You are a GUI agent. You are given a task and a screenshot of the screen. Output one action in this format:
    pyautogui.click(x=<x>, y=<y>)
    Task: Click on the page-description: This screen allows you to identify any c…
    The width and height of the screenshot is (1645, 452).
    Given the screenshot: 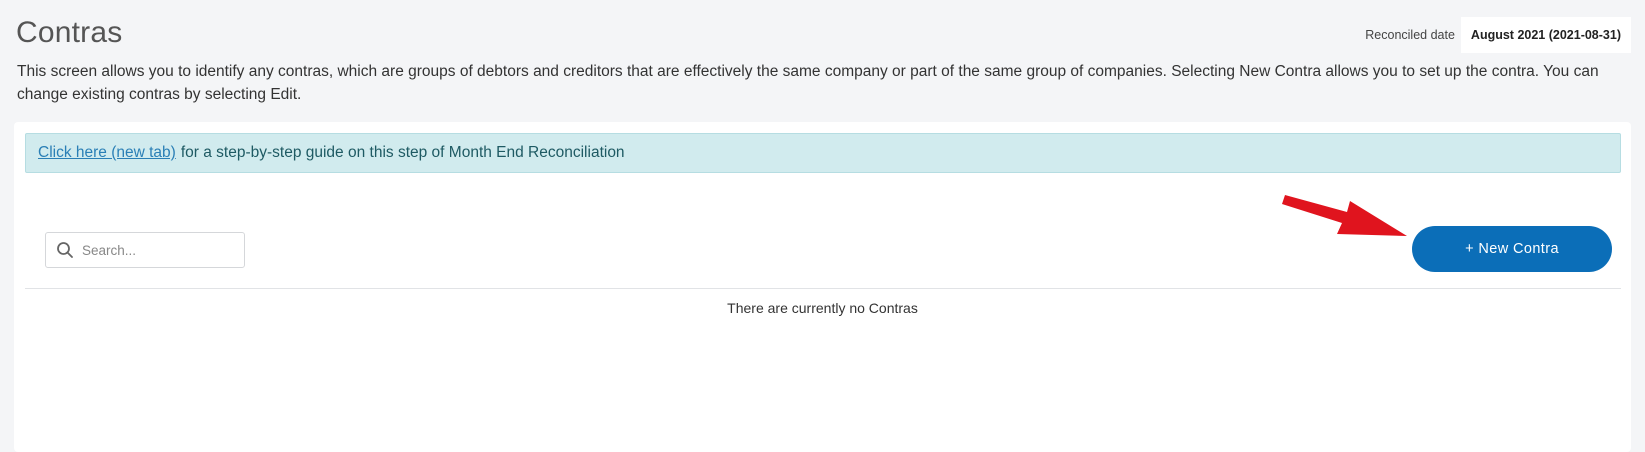 What is the action you would take?
    pyautogui.click(x=808, y=83)
    